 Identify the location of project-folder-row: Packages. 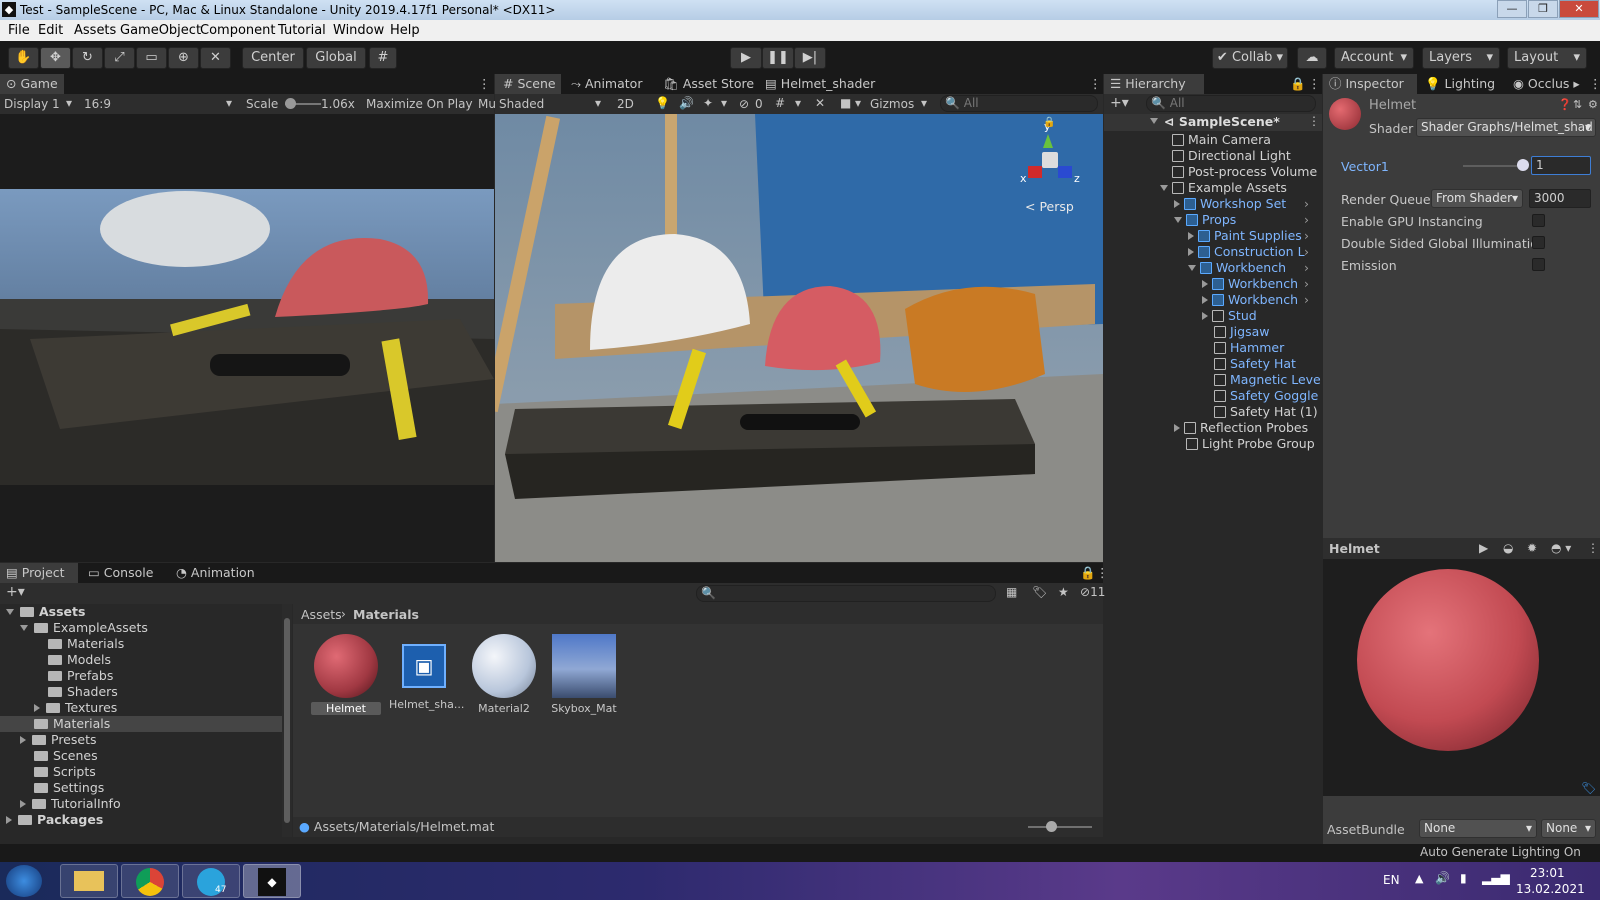
(141, 820).